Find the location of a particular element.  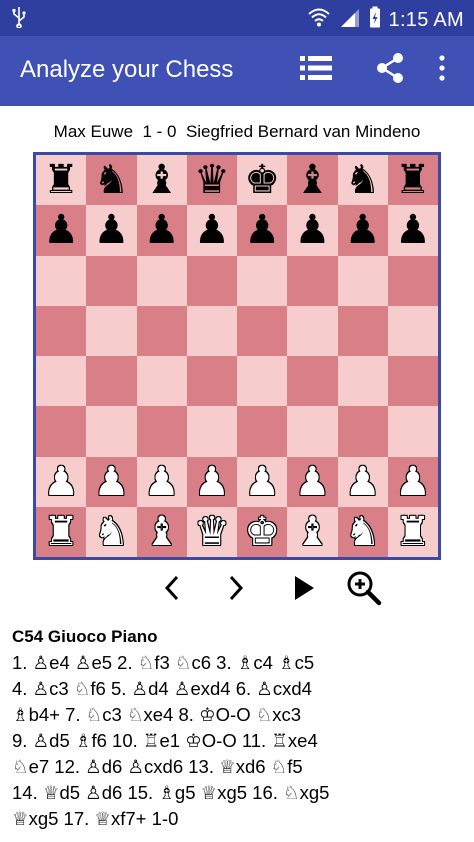

square-e6 is located at coordinates (262, 280).